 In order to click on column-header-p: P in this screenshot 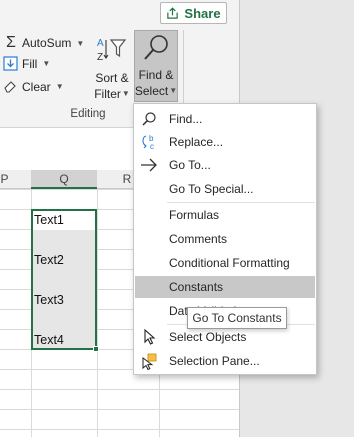, I will do `click(15, 179)`.